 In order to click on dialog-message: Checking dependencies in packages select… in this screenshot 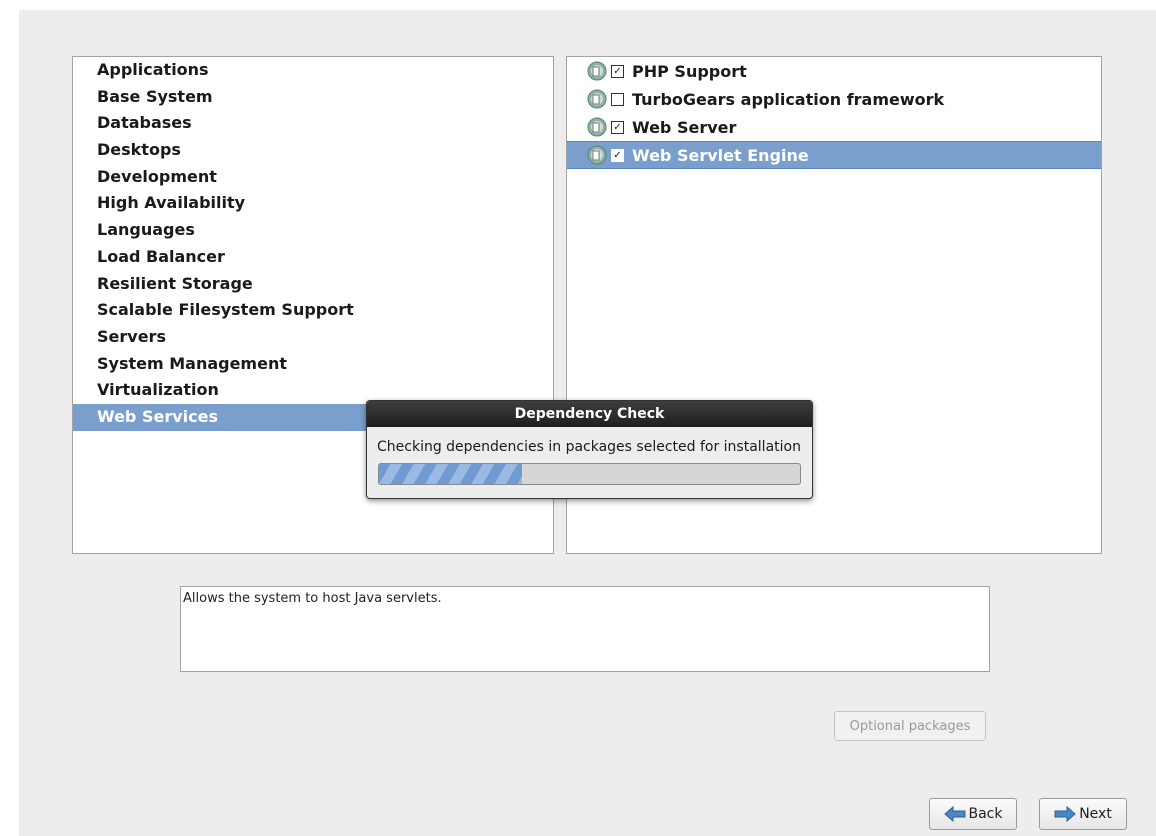, I will do `click(589, 447)`.